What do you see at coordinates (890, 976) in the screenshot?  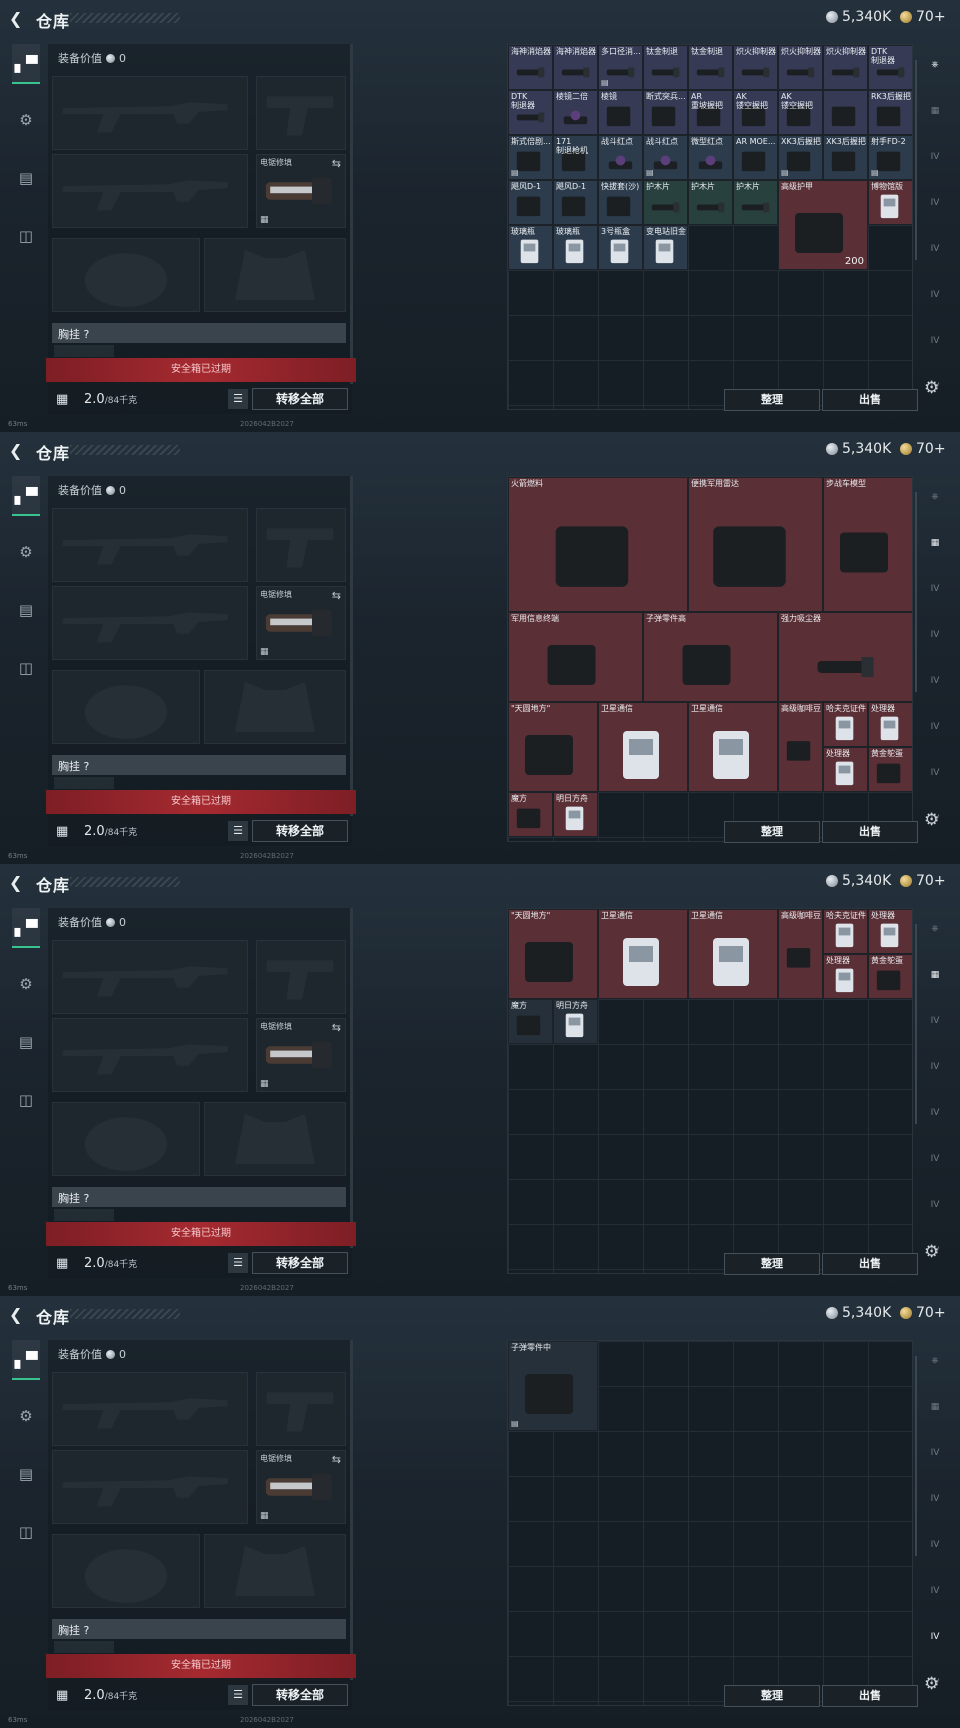 I see `inventory-item: 黄金鸵蛋` at bounding box center [890, 976].